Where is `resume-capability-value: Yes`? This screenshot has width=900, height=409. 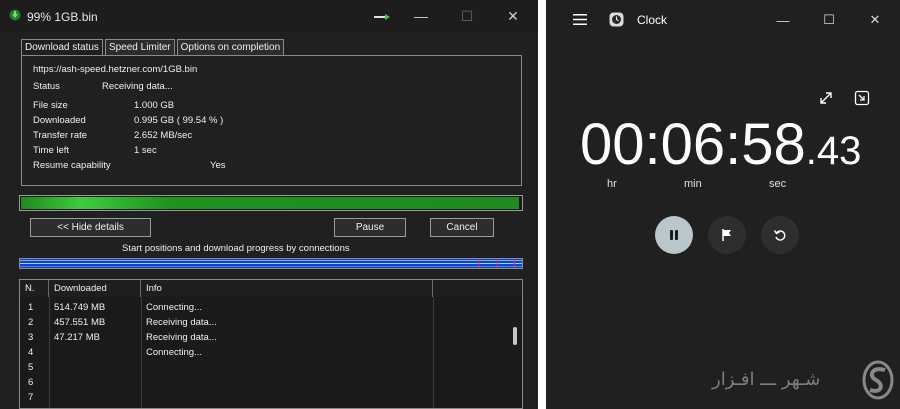 resume-capability-value: Yes is located at coordinates (218, 165).